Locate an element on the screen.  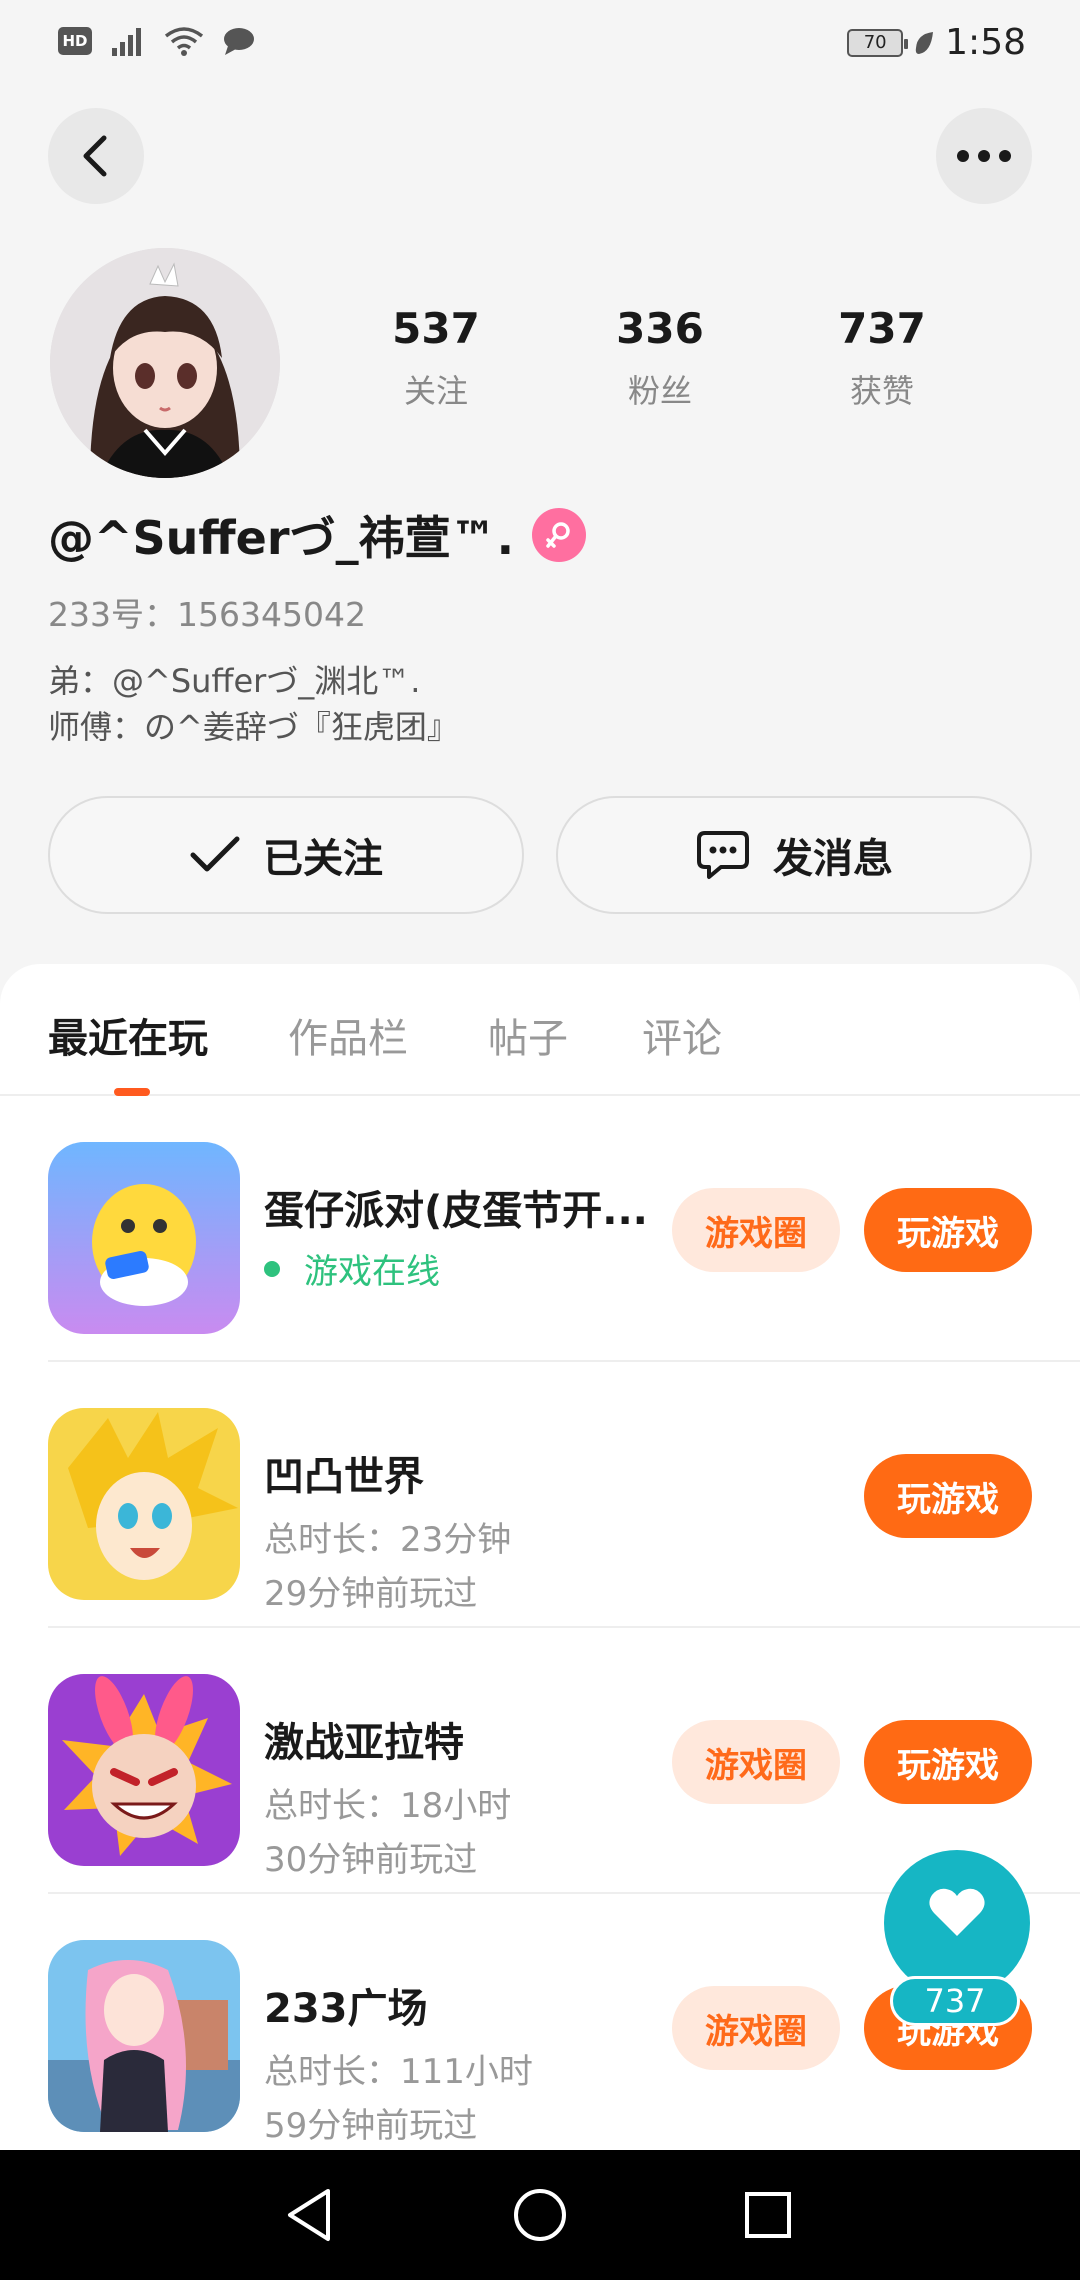
nav-recents-square-icon is located at coordinates (768, 2215).